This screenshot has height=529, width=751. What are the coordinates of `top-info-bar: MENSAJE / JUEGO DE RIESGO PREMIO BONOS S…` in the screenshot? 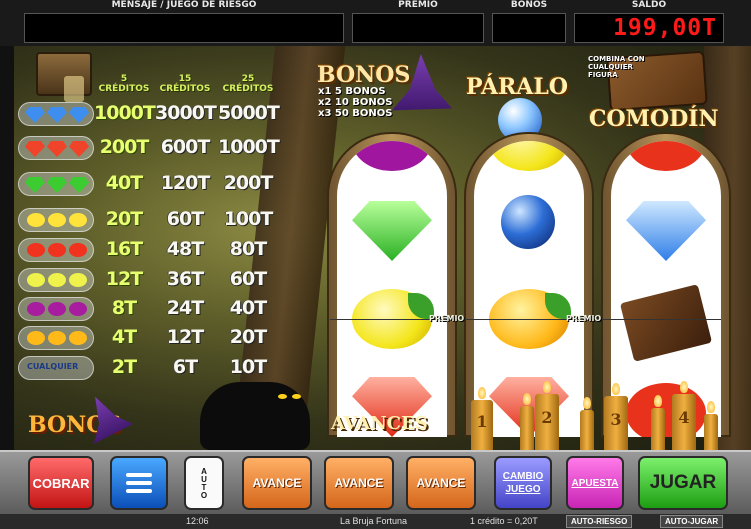 It's located at (375, 23).